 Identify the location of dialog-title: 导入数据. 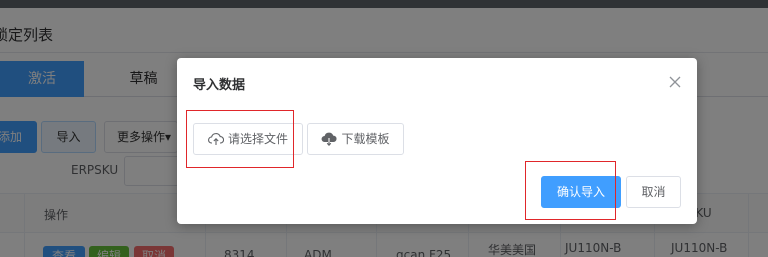
(219, 85).